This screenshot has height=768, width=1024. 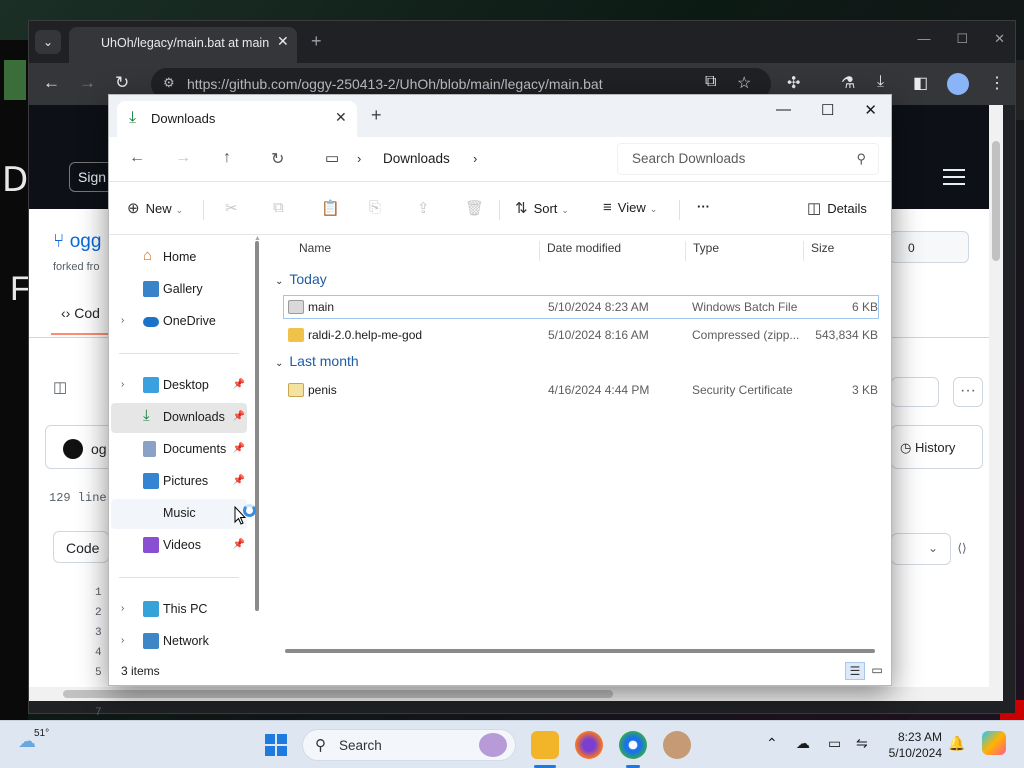 What do you see at coordinates (179, 482) in the screenshot?
I see `nav-item-pictures: Pictures 📌` at bounding box center [179, 482].